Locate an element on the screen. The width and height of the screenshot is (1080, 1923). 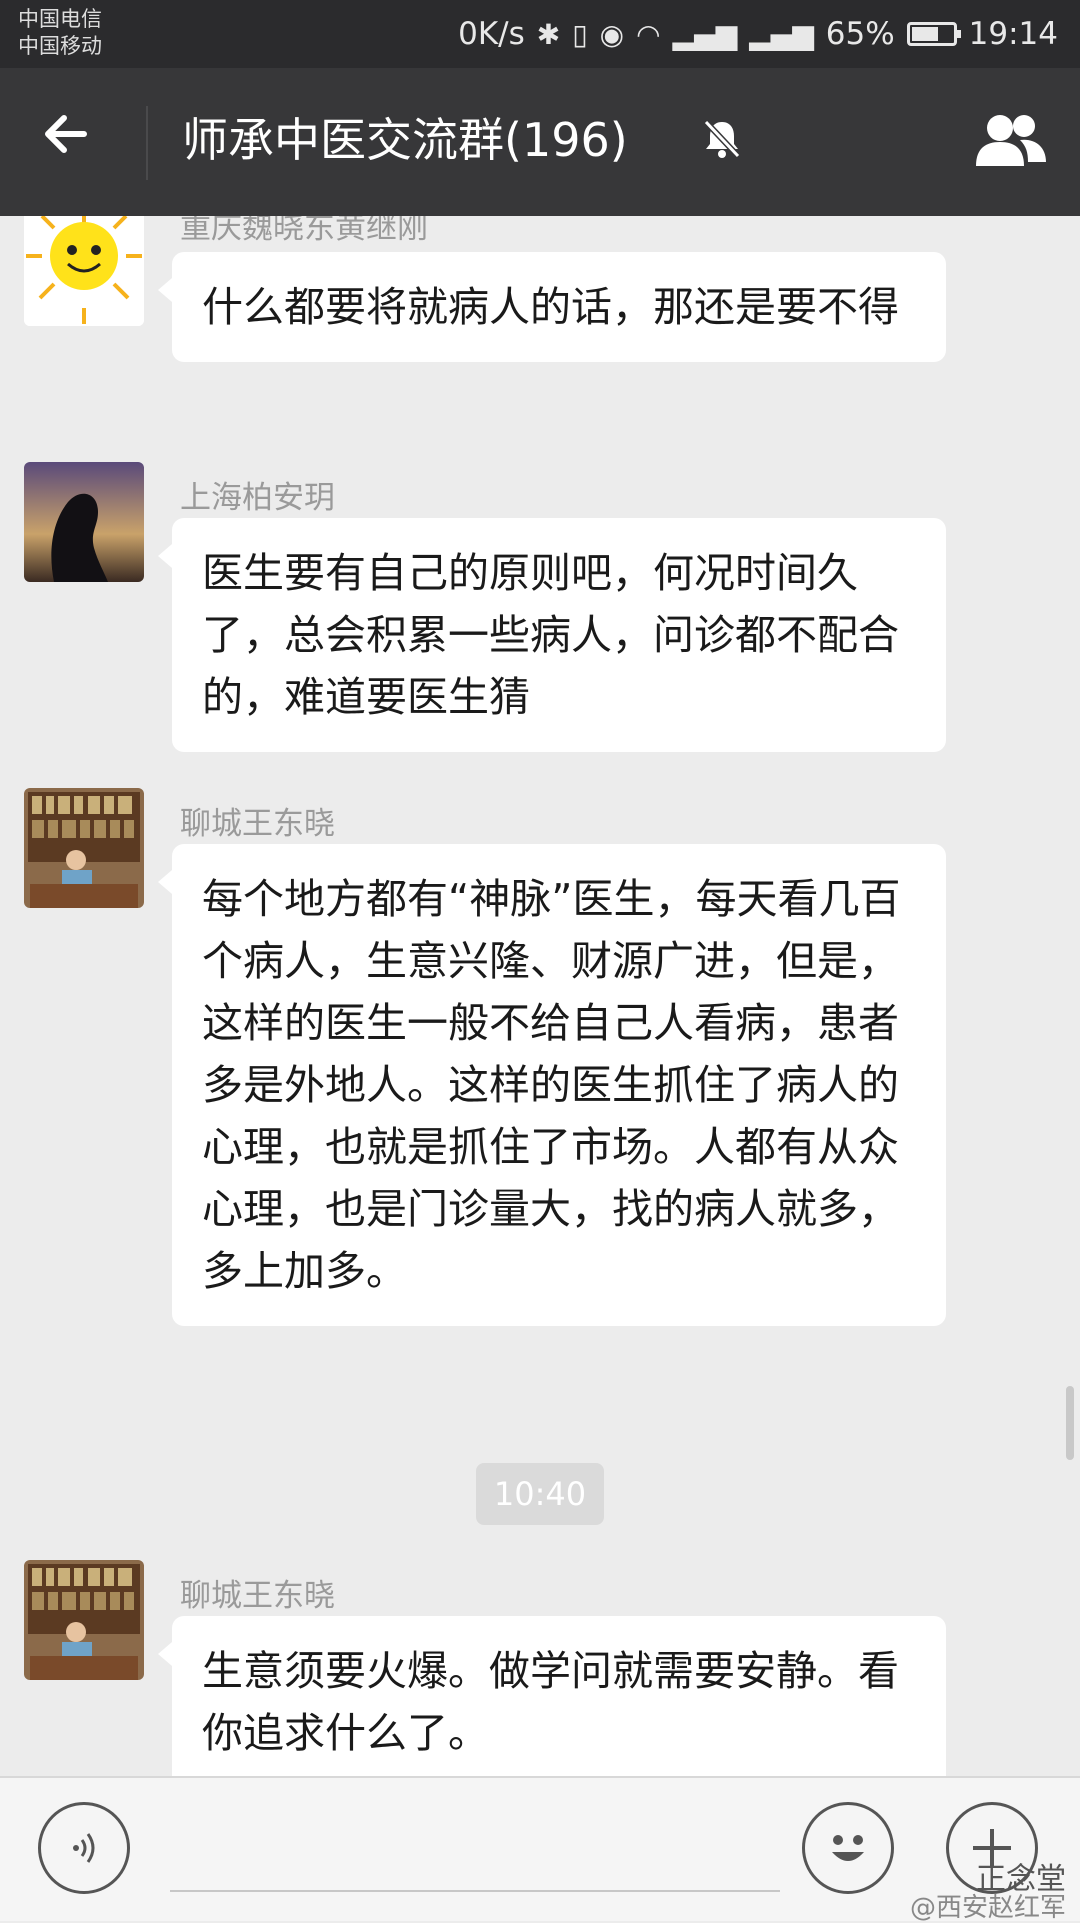
vibrate-icon: ▯ is located at coordinates (580, 34).